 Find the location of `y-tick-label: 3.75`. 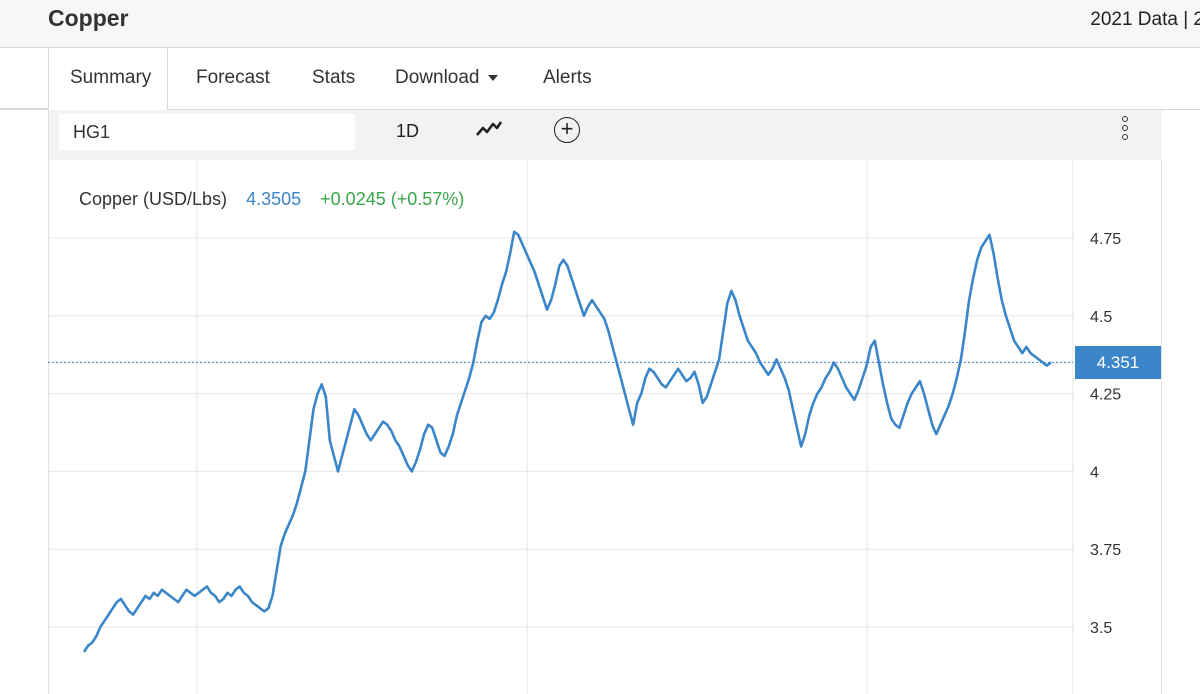

y-tick-label: 3.75 is located at coordinates (1105, 550).